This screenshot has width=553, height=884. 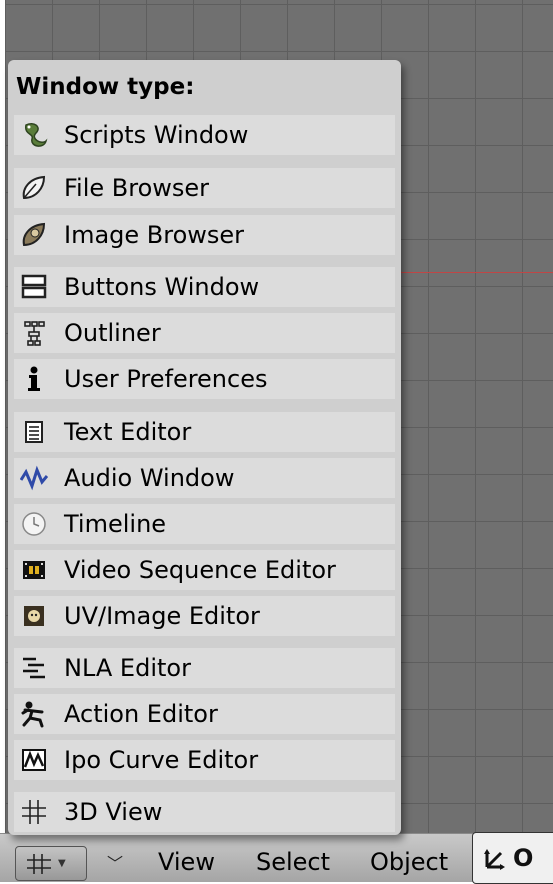 What do you see at coordinates (409, 862) in the screenshot?
I see `menu-object: Object` at bounding box center [409, 862].